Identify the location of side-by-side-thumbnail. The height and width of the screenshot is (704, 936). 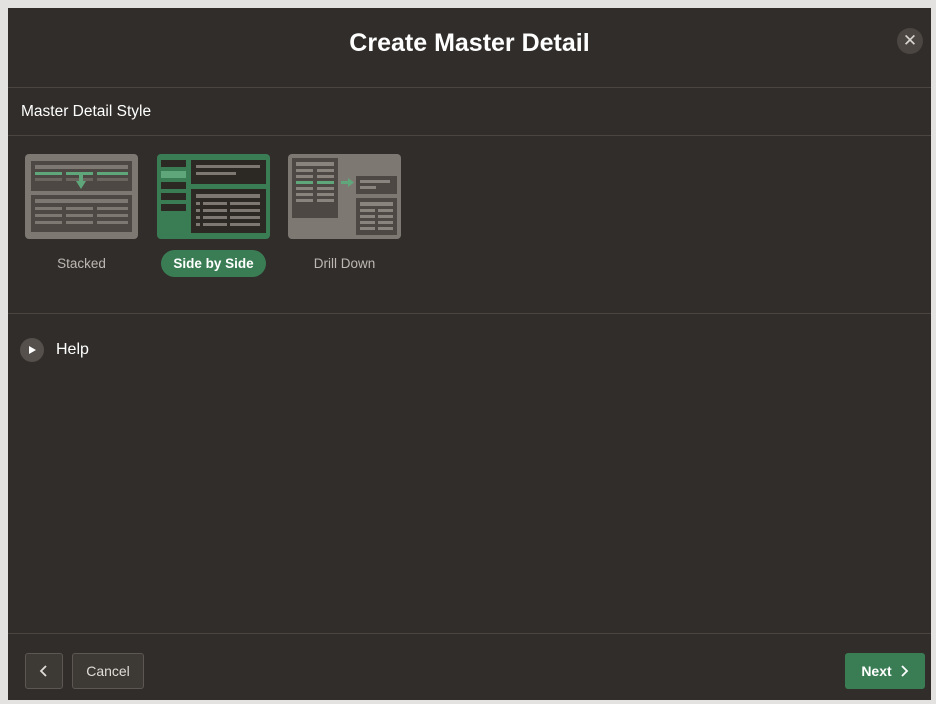
(213, 196).